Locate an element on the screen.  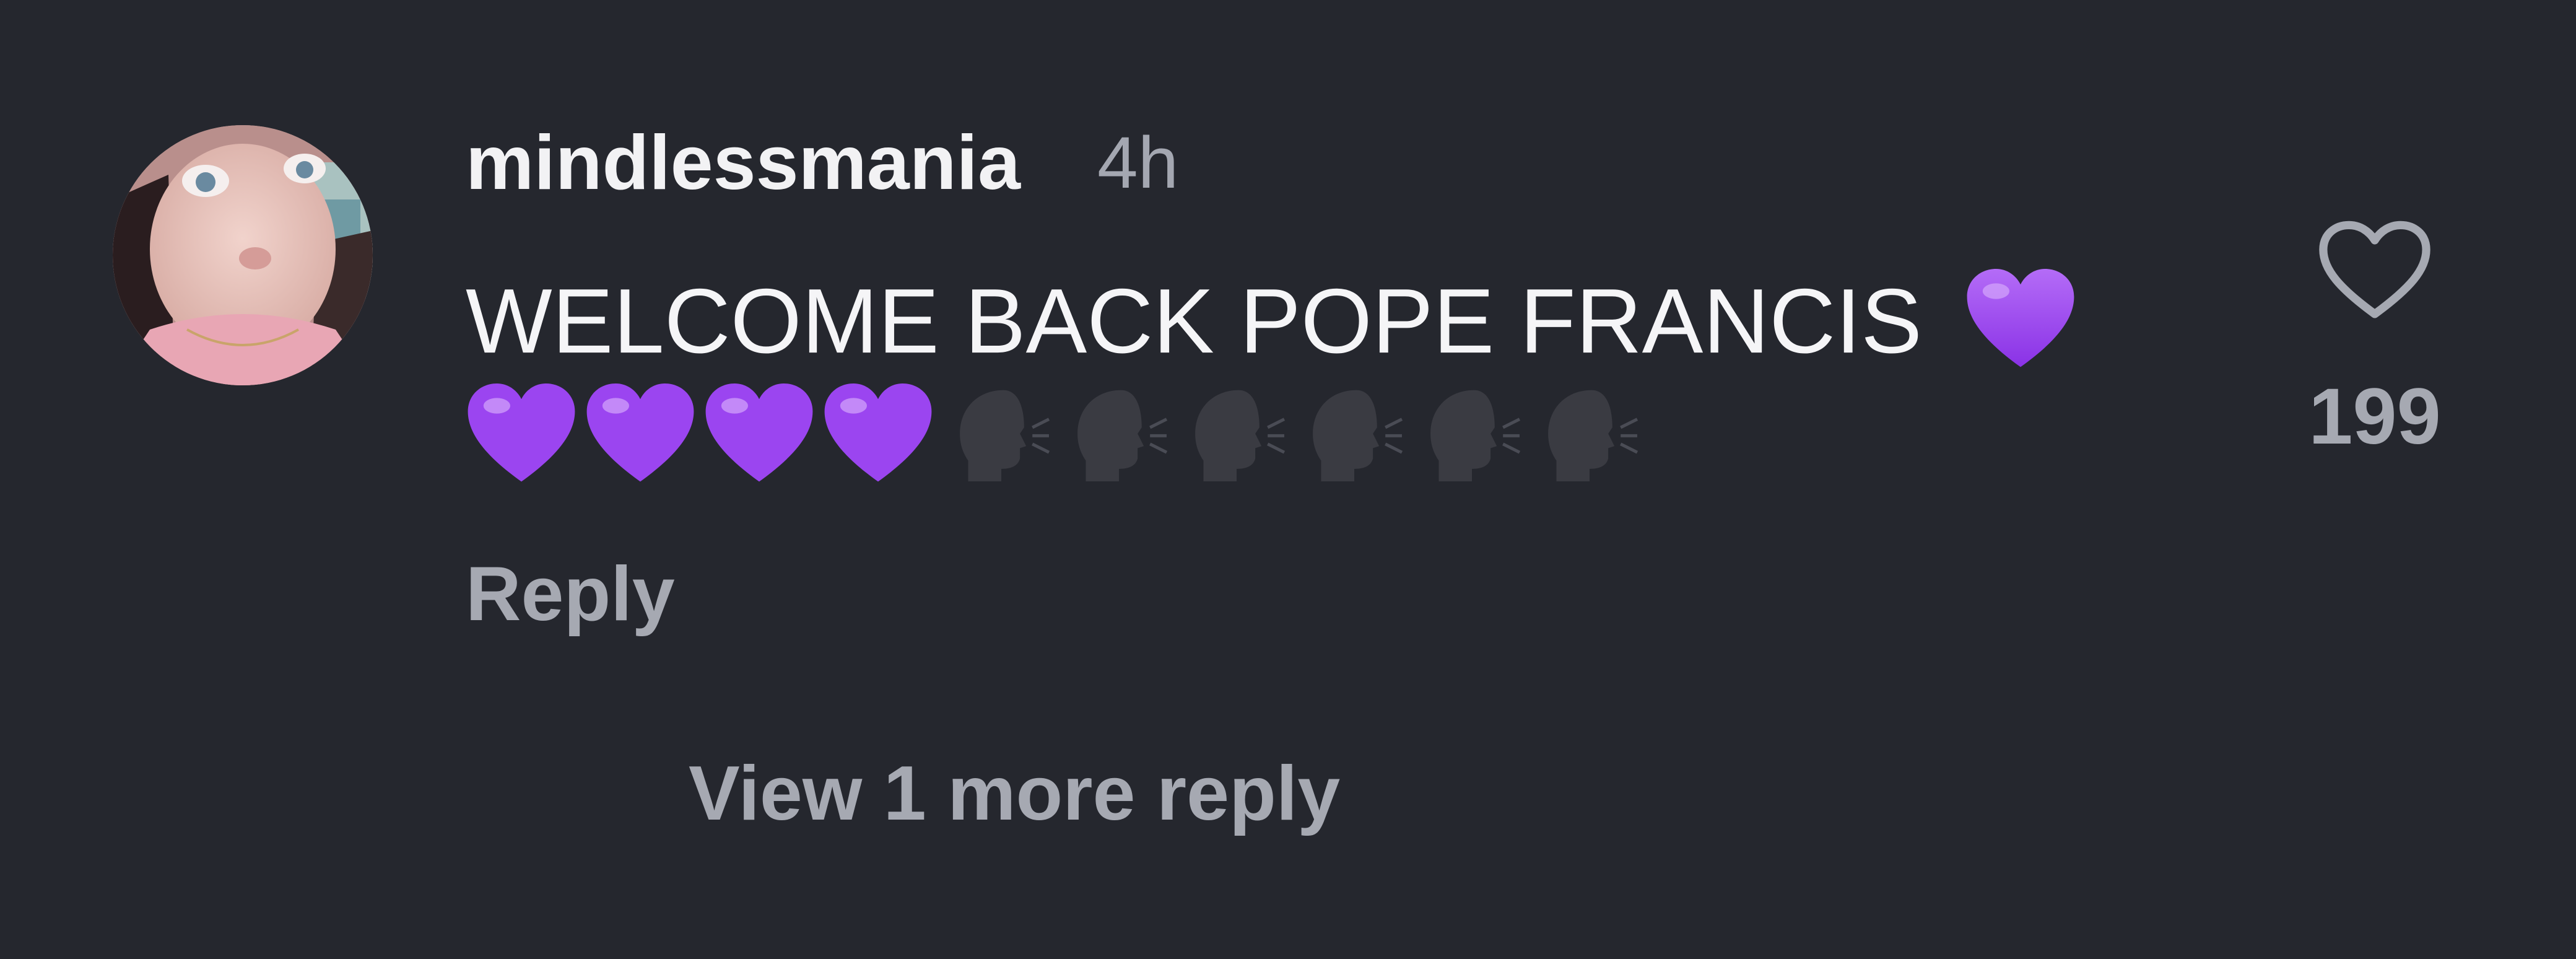
user-avatar is located at coordinates (243, 255).